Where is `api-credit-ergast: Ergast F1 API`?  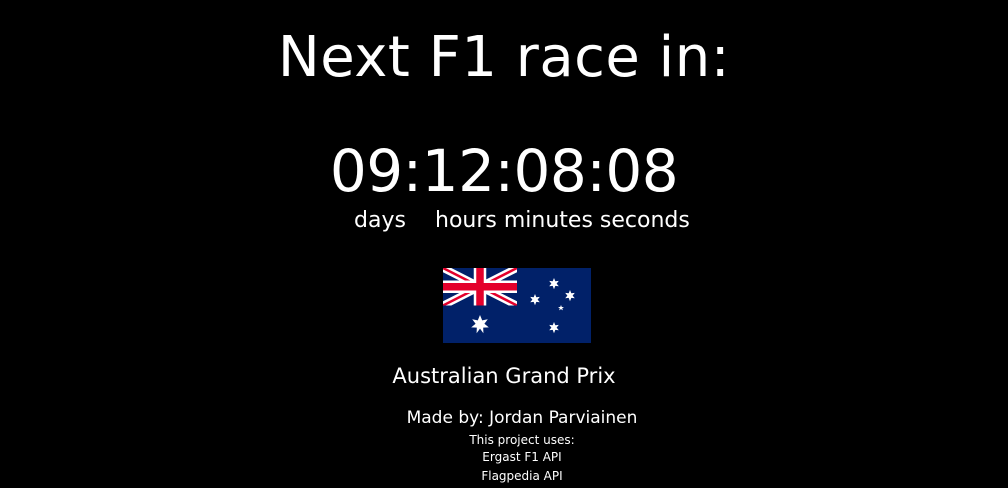 api-credit-ergast: Ergast F1 API is located at coordinates (522, 457).